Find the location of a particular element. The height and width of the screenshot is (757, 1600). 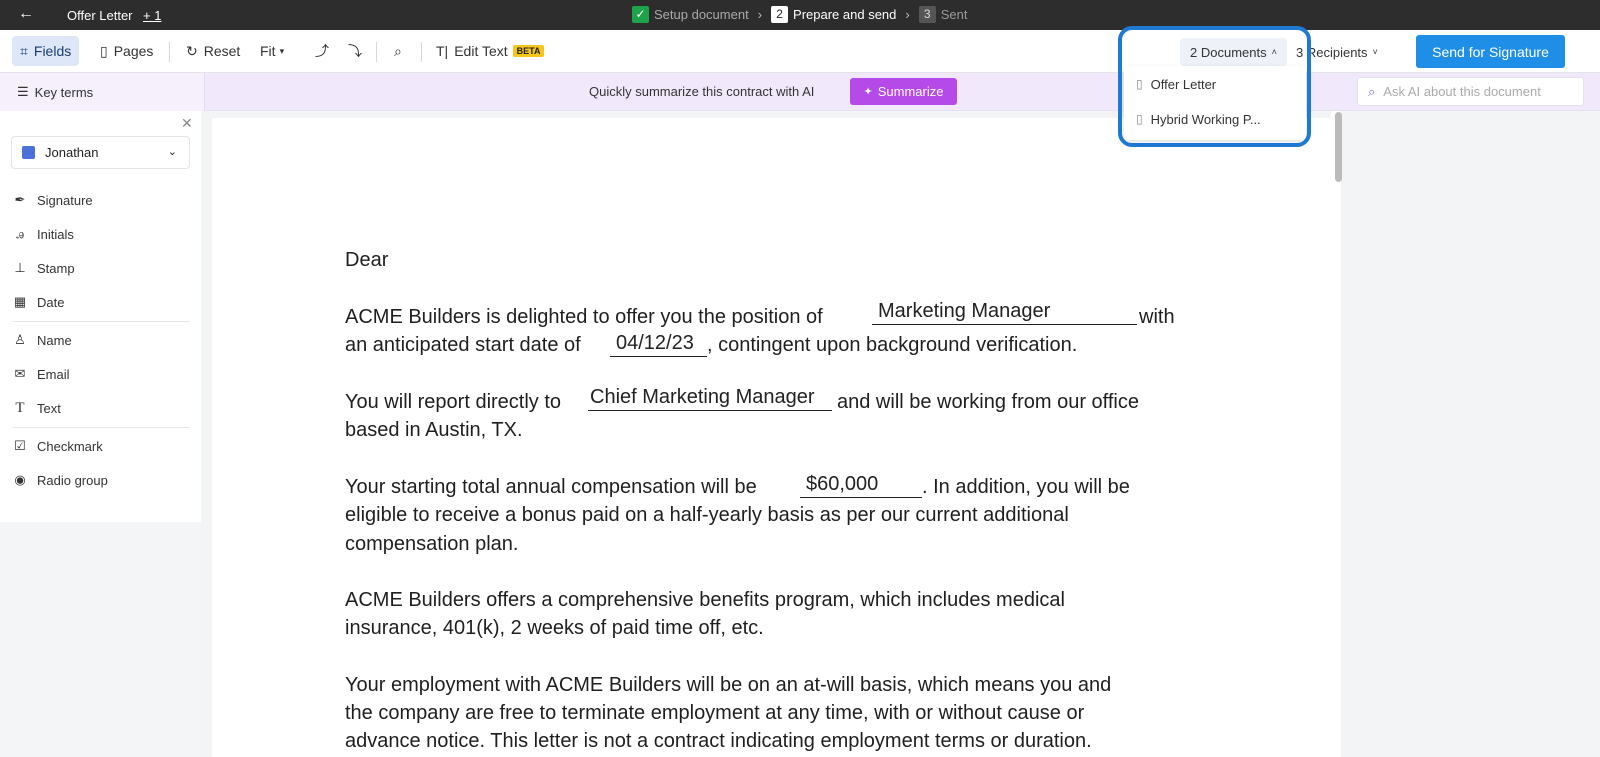

salary-value: $60,000 is located at coordinates (842, 484).